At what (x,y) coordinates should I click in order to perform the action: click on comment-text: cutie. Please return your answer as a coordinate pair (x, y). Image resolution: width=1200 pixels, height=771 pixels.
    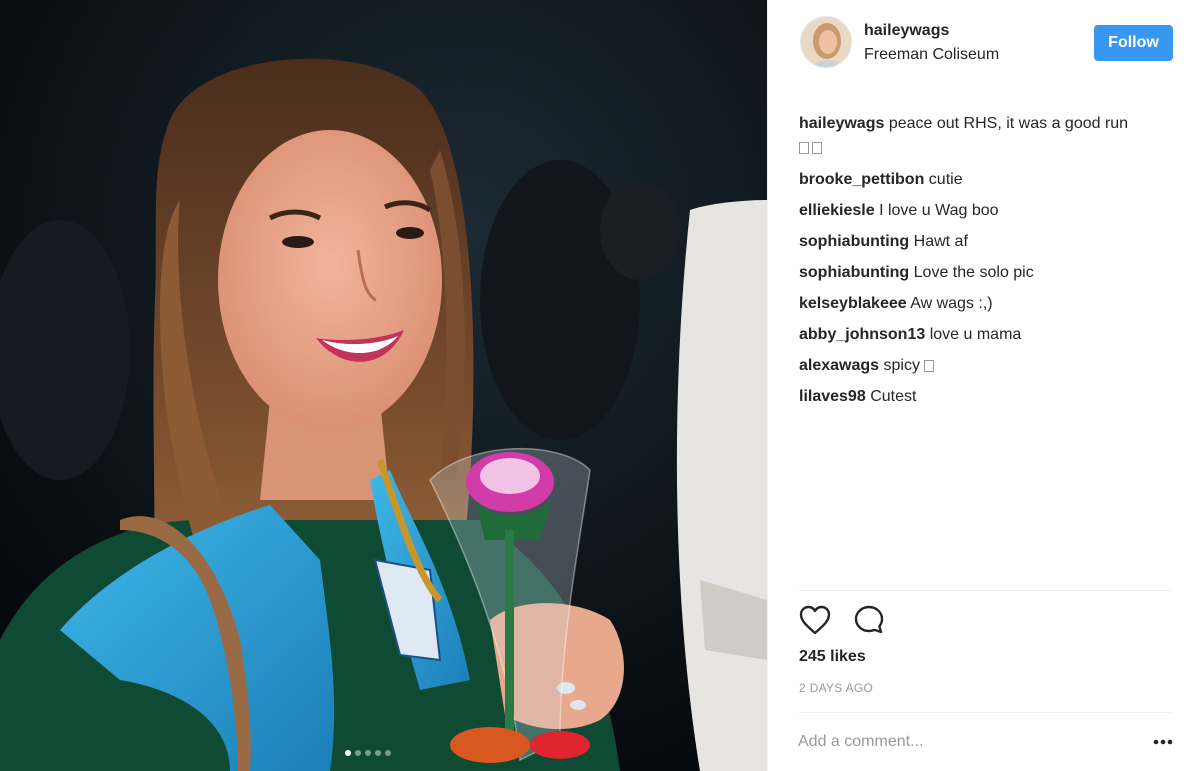
    Looking at the image, I should click on (945, 179).